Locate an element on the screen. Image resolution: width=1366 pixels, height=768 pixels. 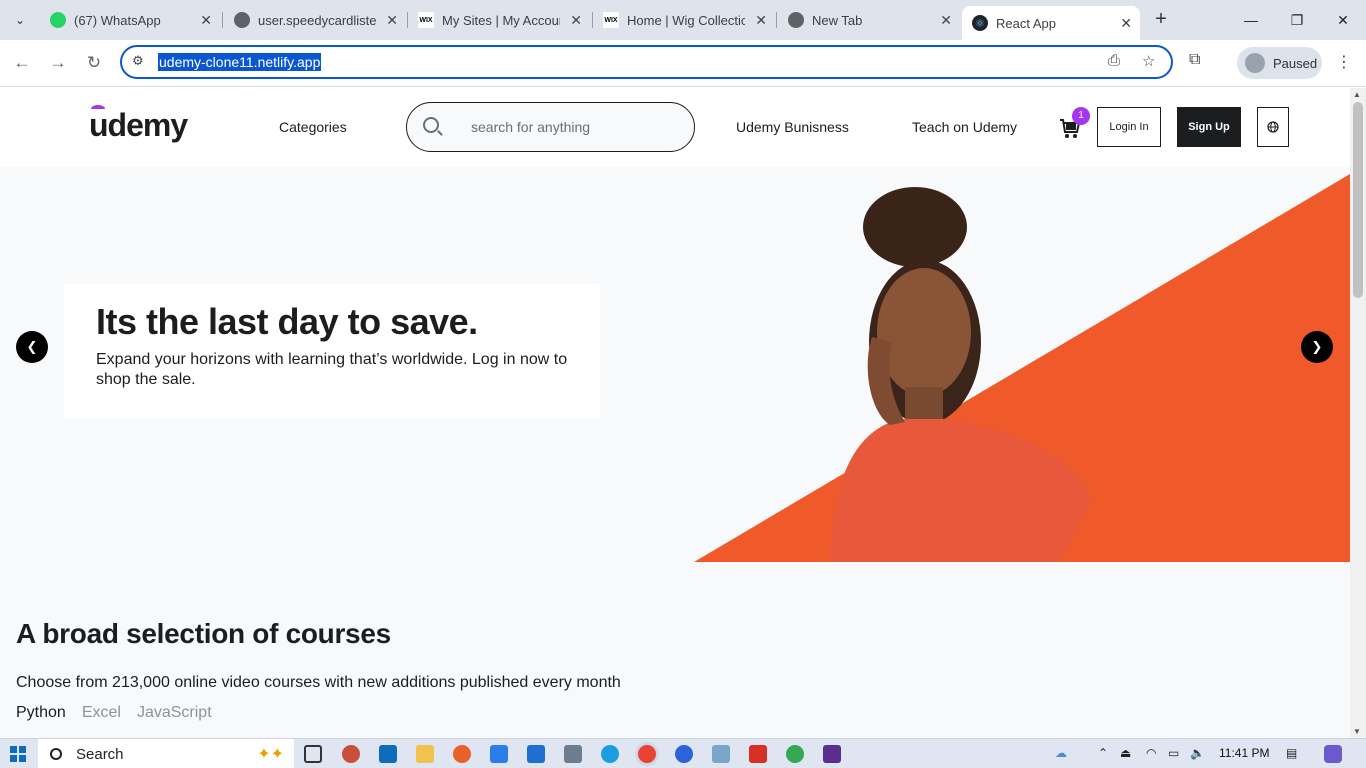
task-view-icon is located at coordinates (313, 754).